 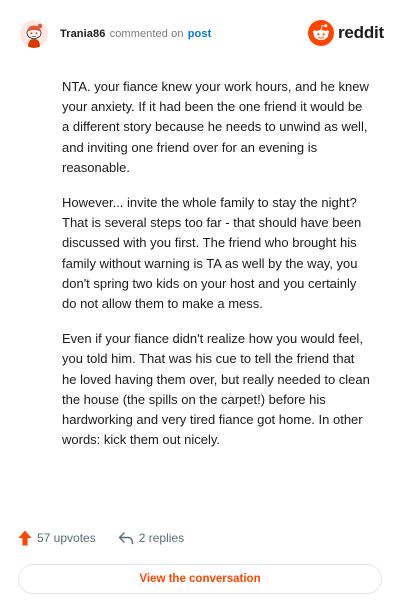 I want to click on upvote-count: 57 upvotes, so click(x=57, y=538).